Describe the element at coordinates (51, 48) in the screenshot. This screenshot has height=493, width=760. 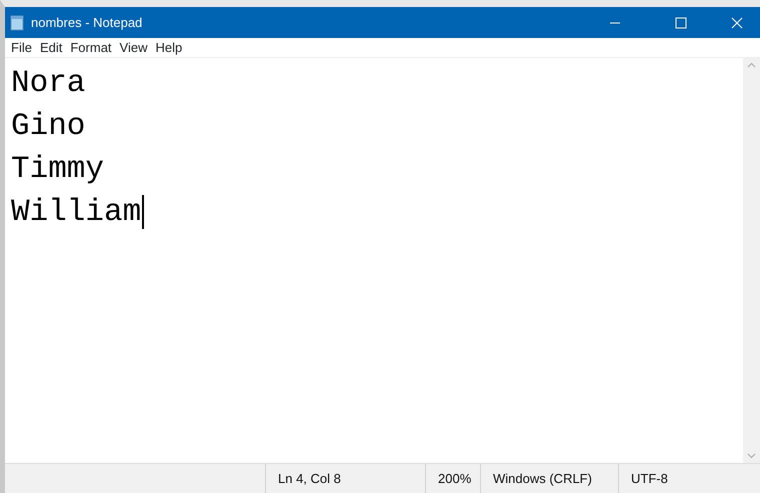
I see `menu-item: Edit` at that location.